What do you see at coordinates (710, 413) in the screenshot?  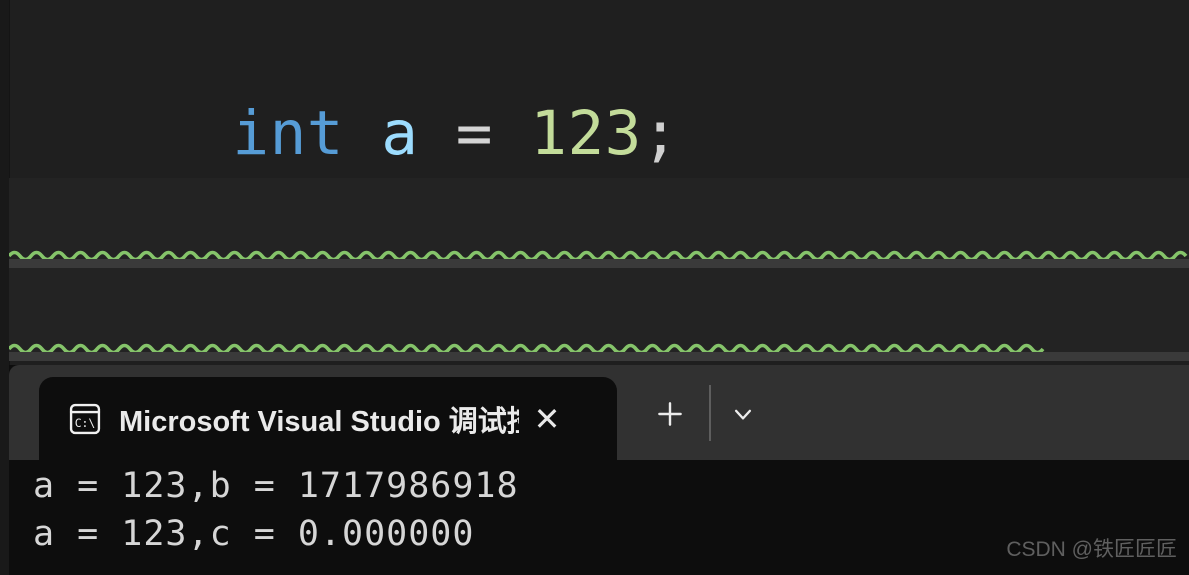 I see `toolbar-separator` at bounding box center [710, 413].